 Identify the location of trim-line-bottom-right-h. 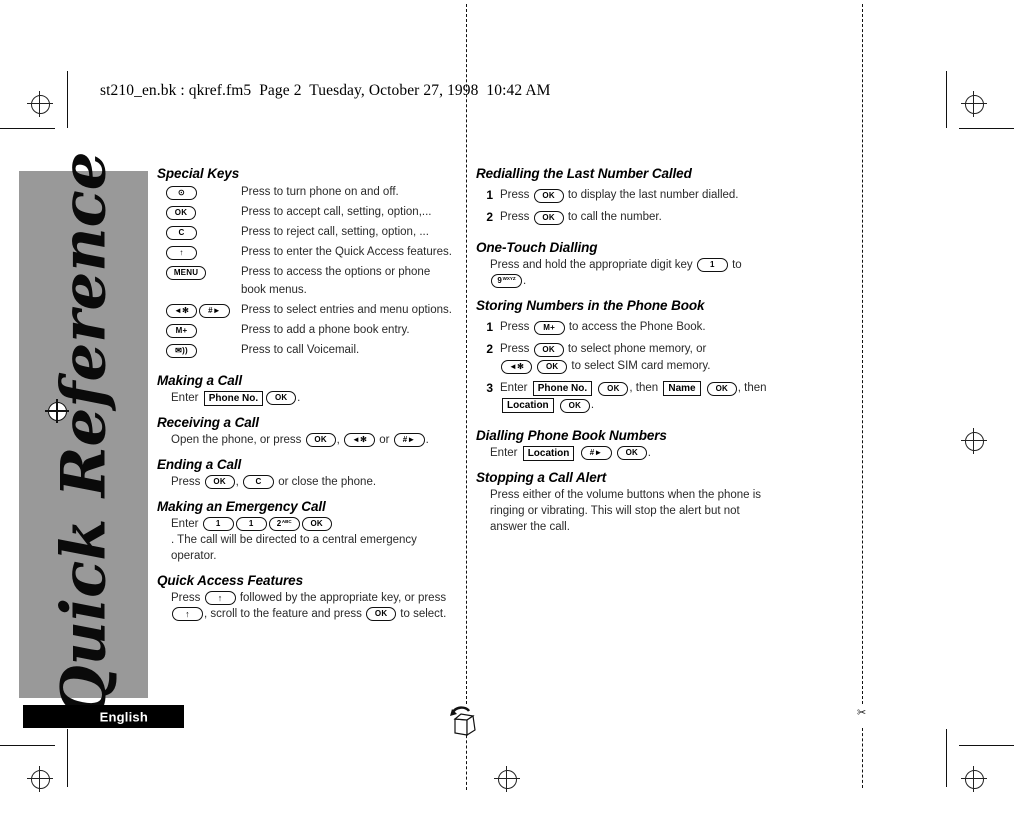
(986, 745).